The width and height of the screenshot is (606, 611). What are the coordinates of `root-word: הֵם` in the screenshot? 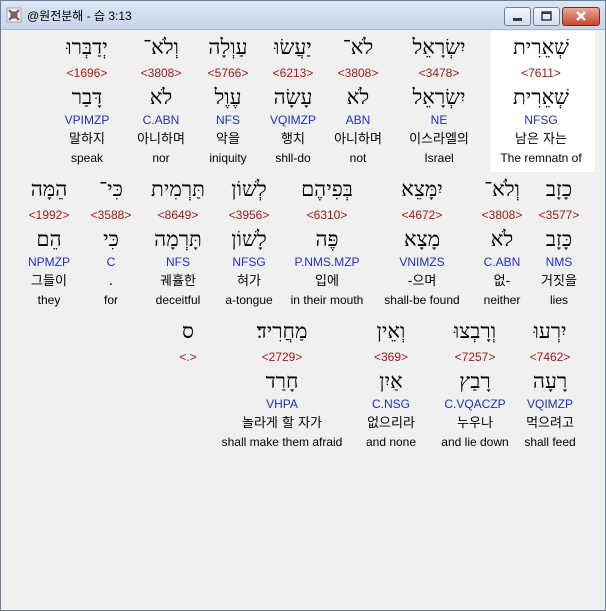 It's located at (49, 239).